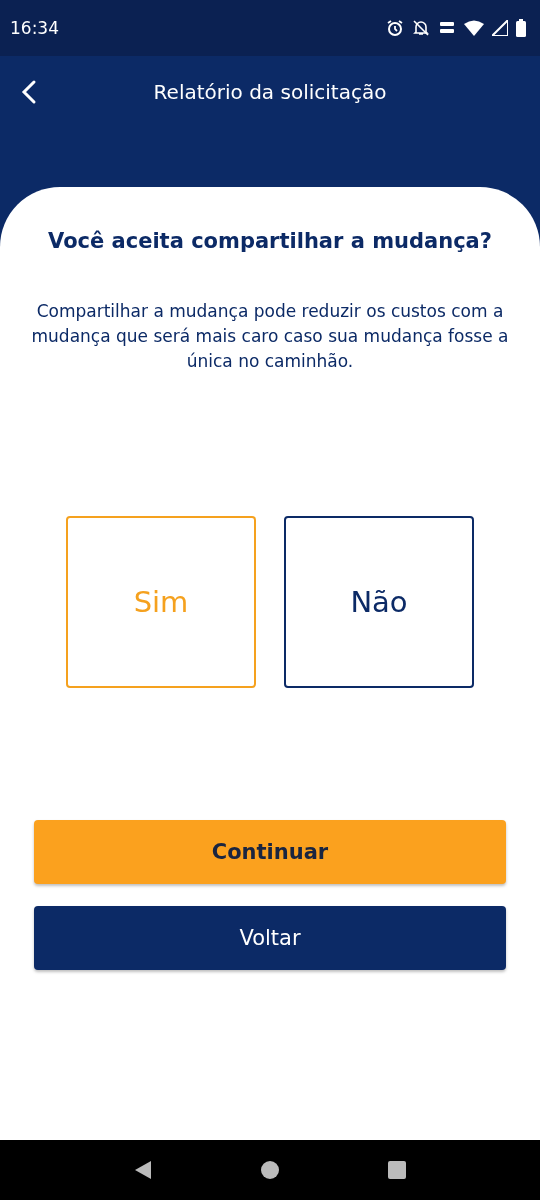 The width and height of the screenshot is (540, 1200). What do you see at coordinates (270, 92) in the screenshot?
I see `header-title: Relatório da solicitação` at bounding box center [270, 92].